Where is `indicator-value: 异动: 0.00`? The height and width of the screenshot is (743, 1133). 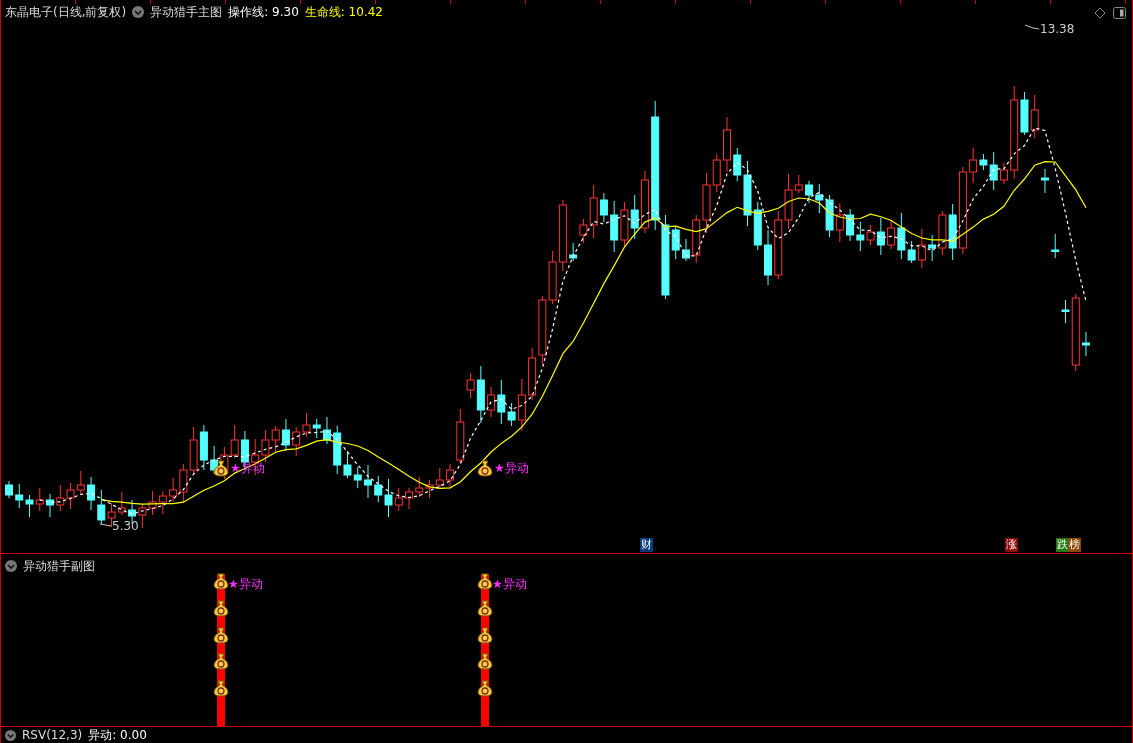 indicator-value: 异动: 0.00 is located at coordinates (117, 734).